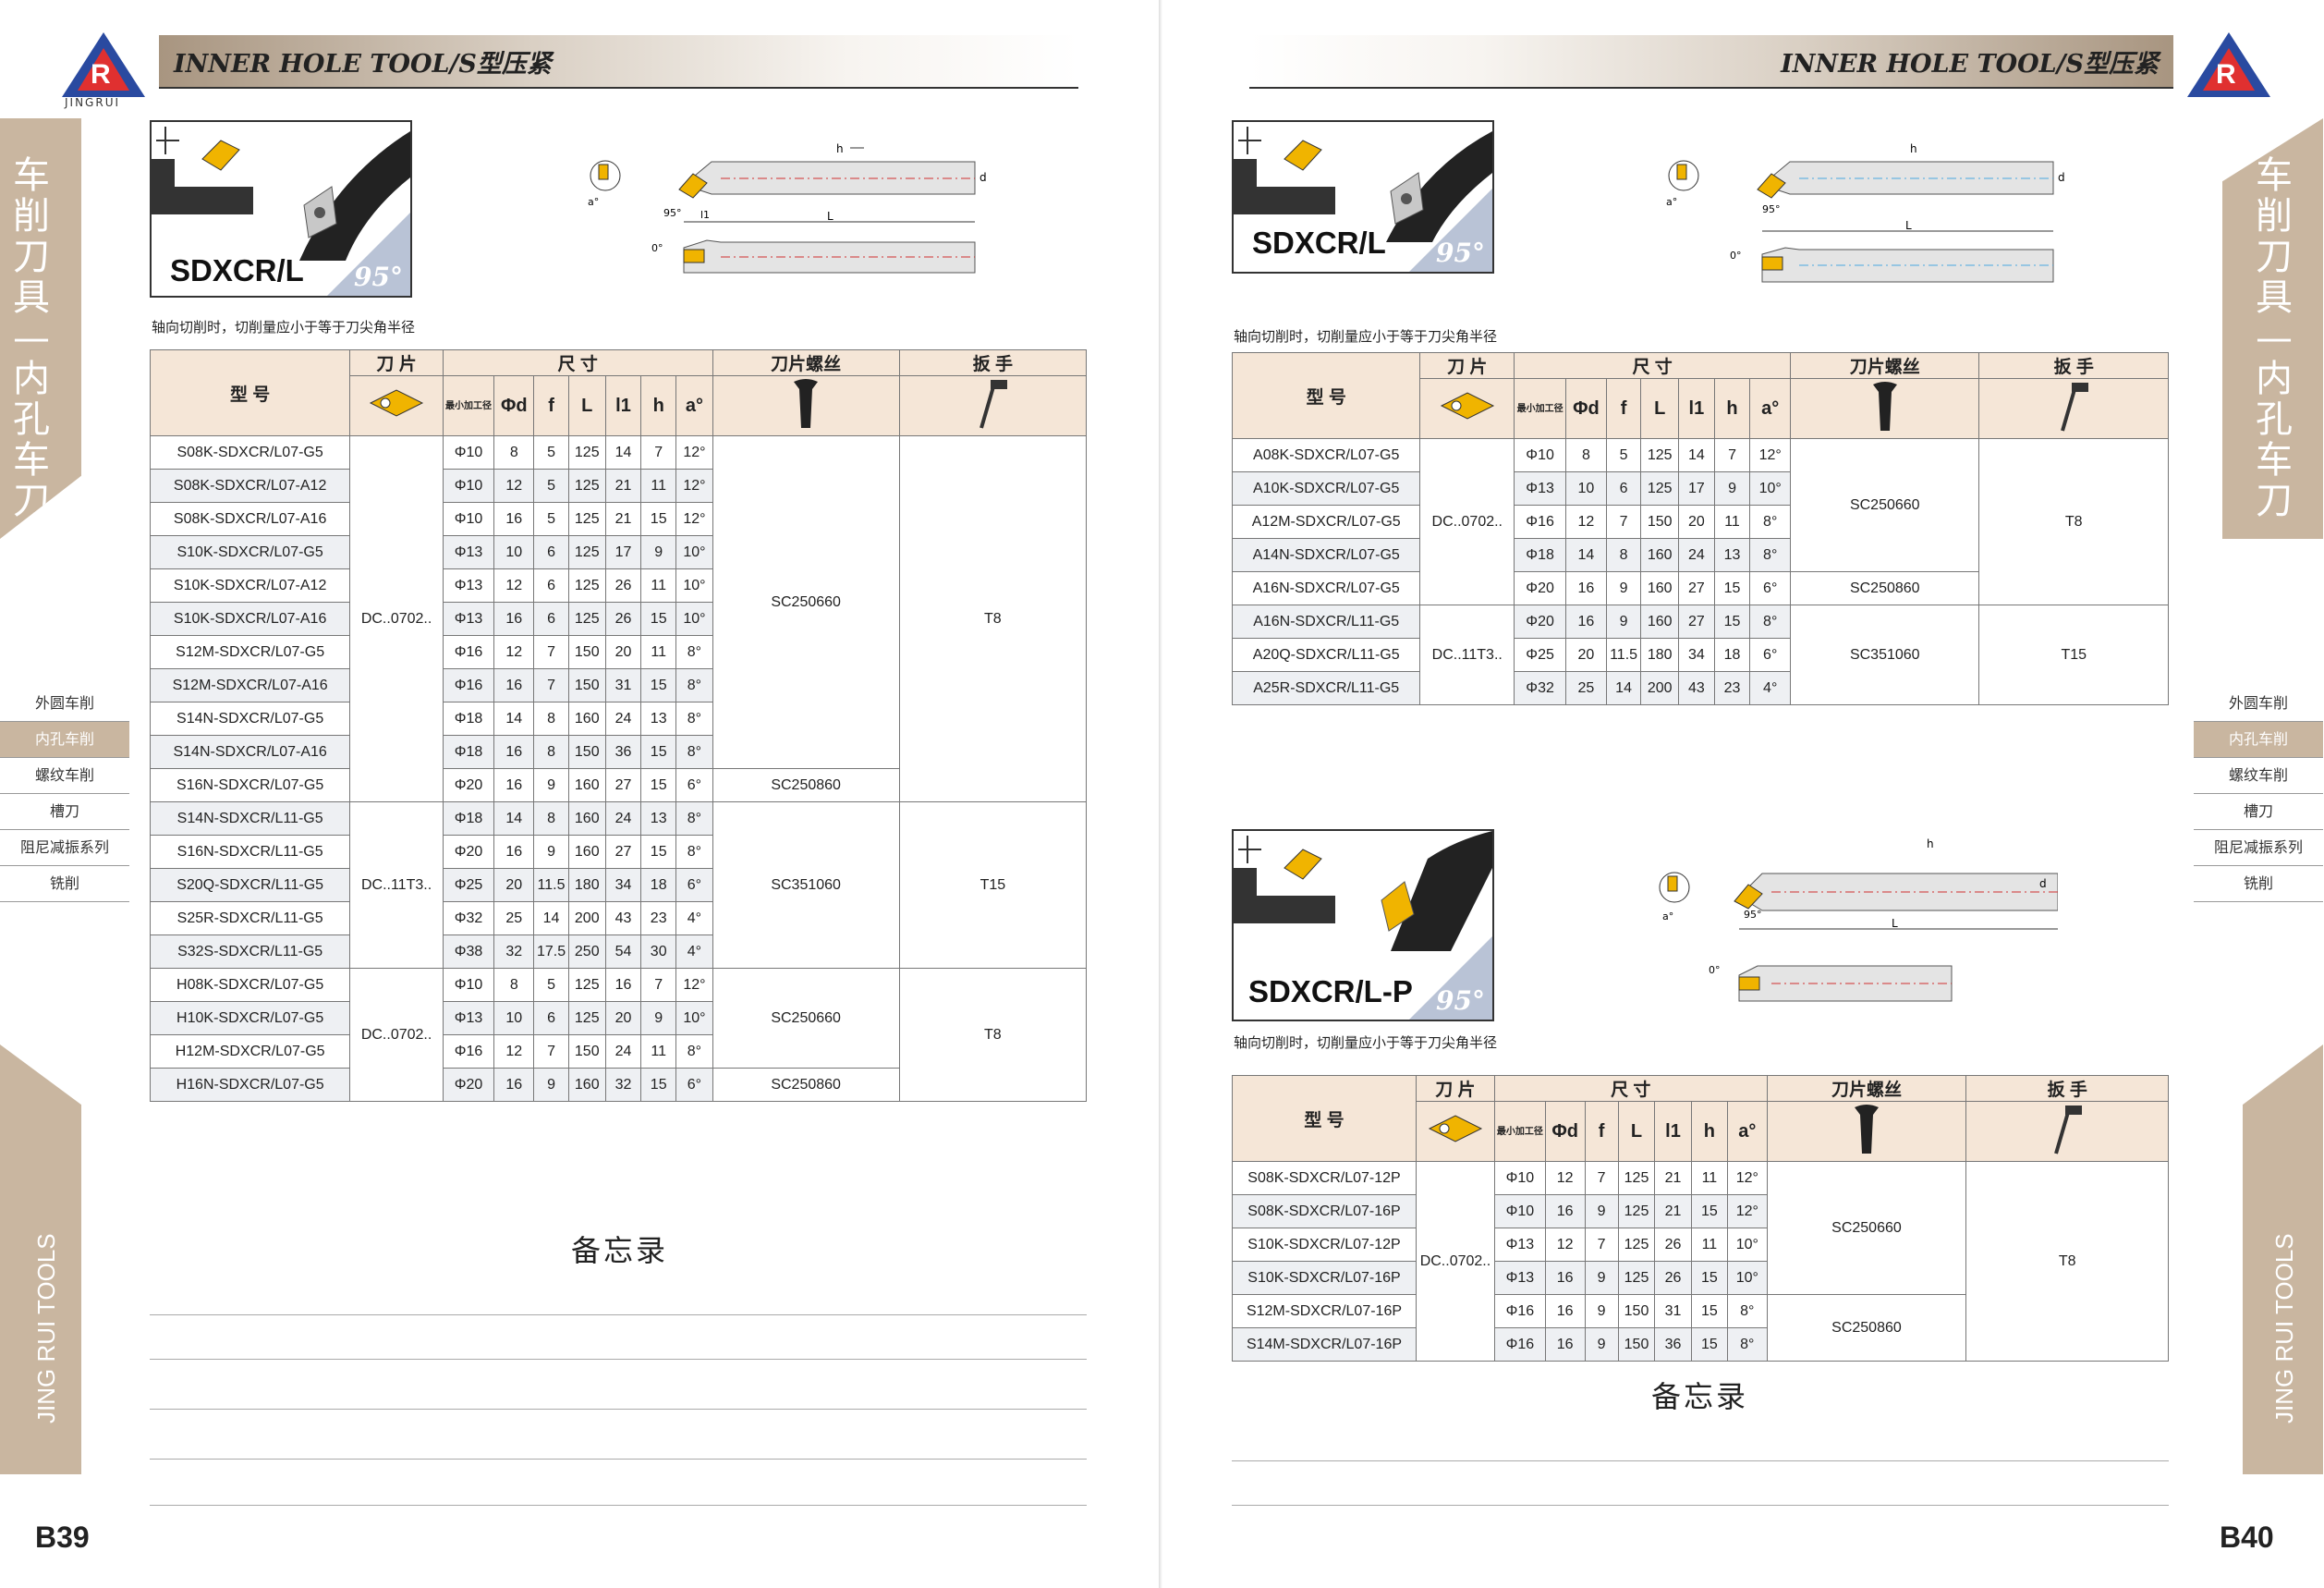  What do you see at coordinates (1540, 655) in the screenshot?
I see `size-cell: Φ25` at bounding box center [1540, 655].